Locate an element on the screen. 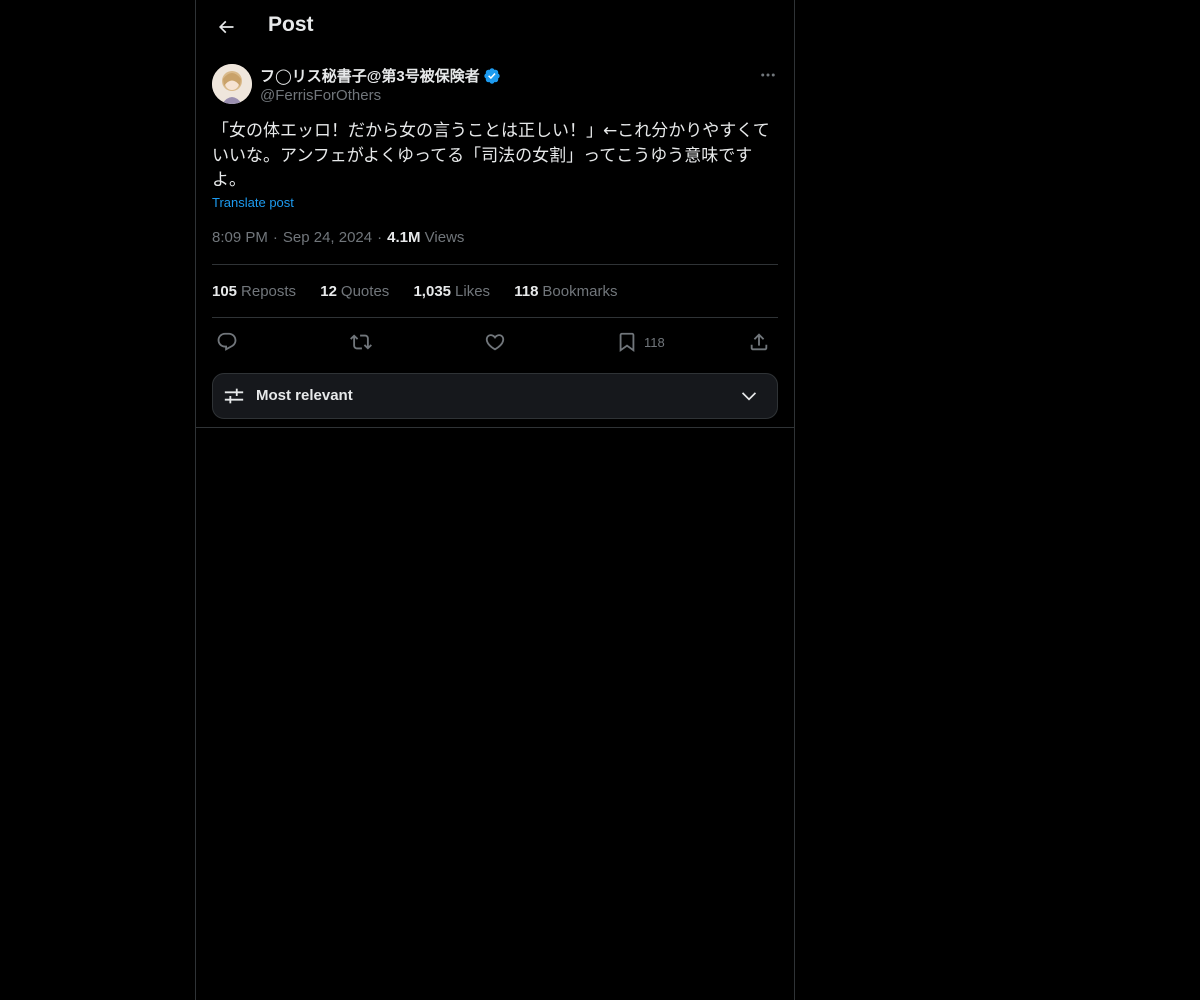  avatar-image is located at coordinates (232, 84).